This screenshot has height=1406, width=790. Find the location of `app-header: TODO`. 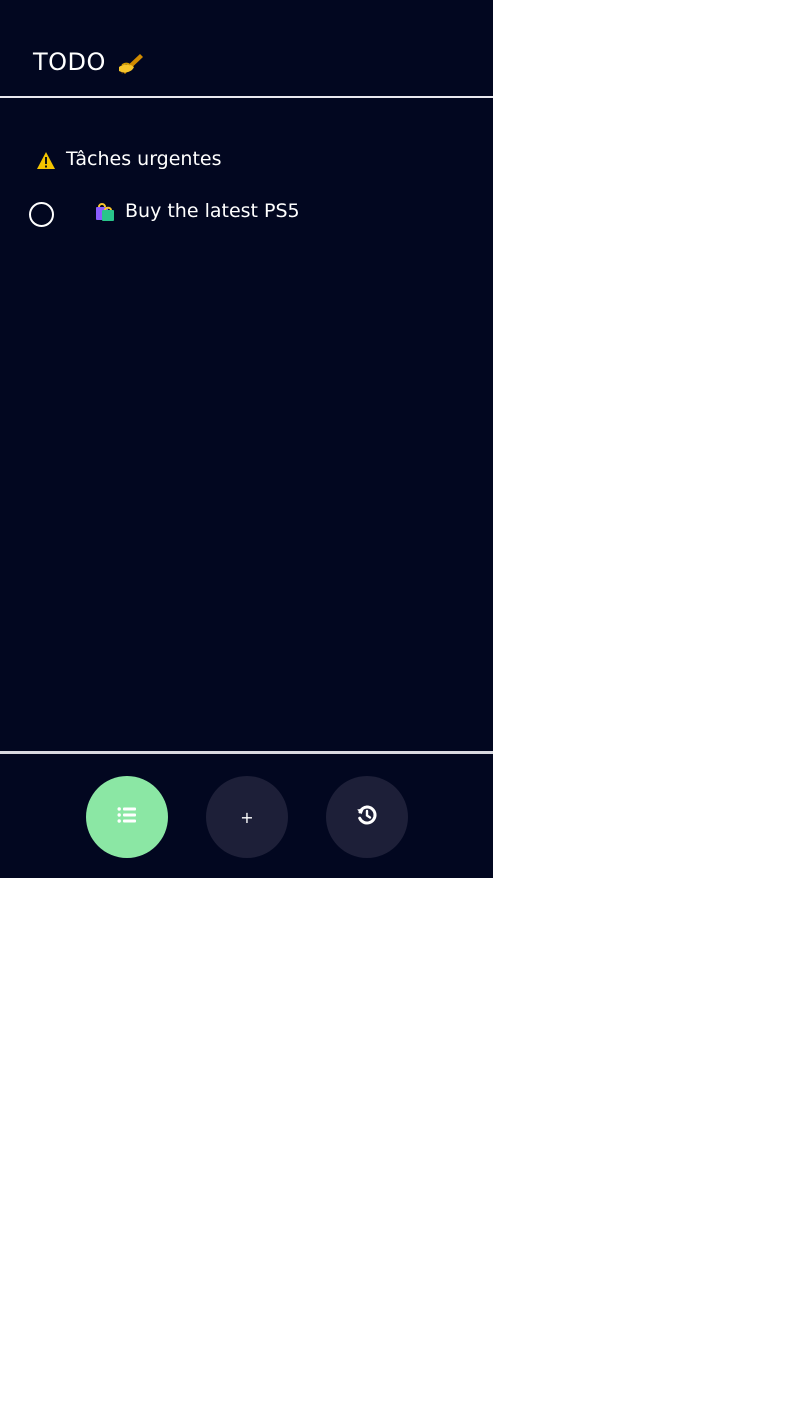

app-header: TODO is located at coordinates (246, 49).